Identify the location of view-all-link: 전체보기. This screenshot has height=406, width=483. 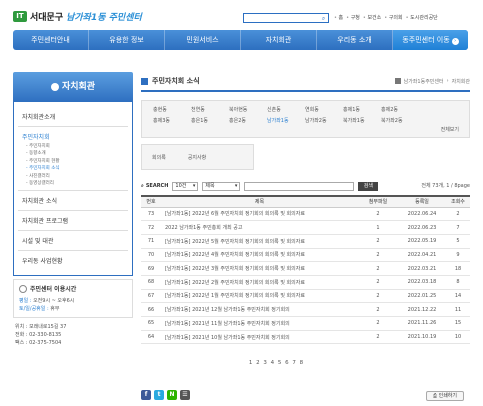
(450, 129).